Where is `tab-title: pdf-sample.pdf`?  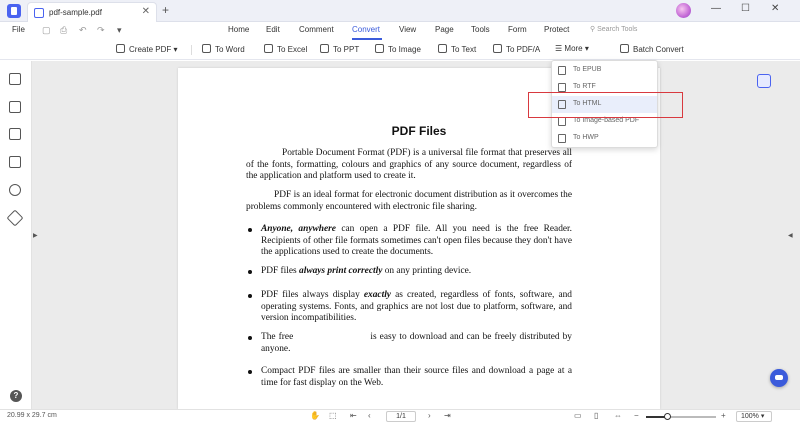 tab-title: pdf-sample.pdf is located at coordinates (75, 12).